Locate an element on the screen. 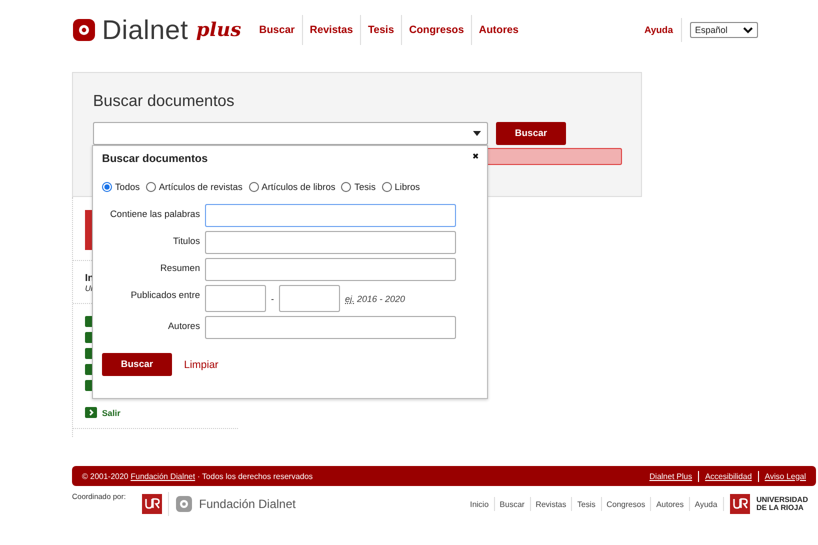 This screenshot has width=818, height=545. search-combobox is located at coordinates (290, 133).